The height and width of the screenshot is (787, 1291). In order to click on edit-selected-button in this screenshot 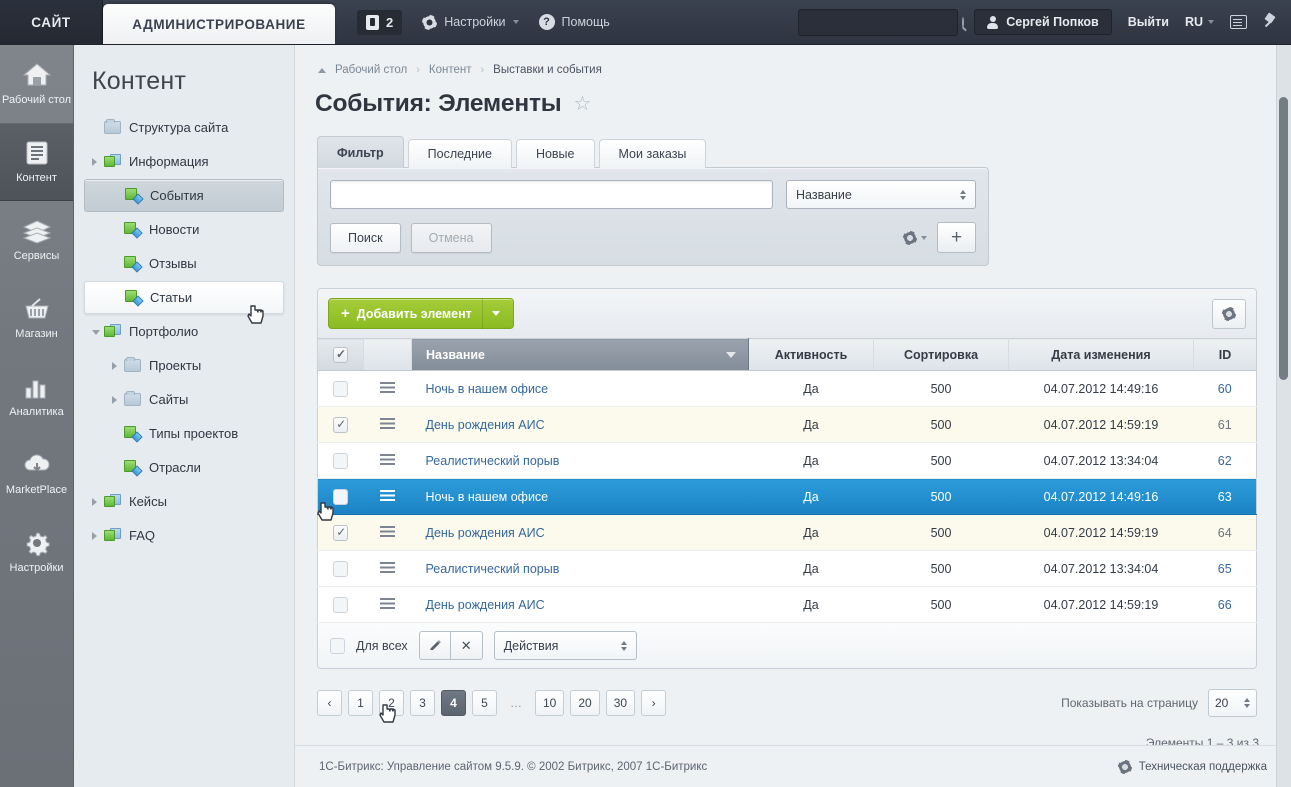, I will do `click(434, 645)`.